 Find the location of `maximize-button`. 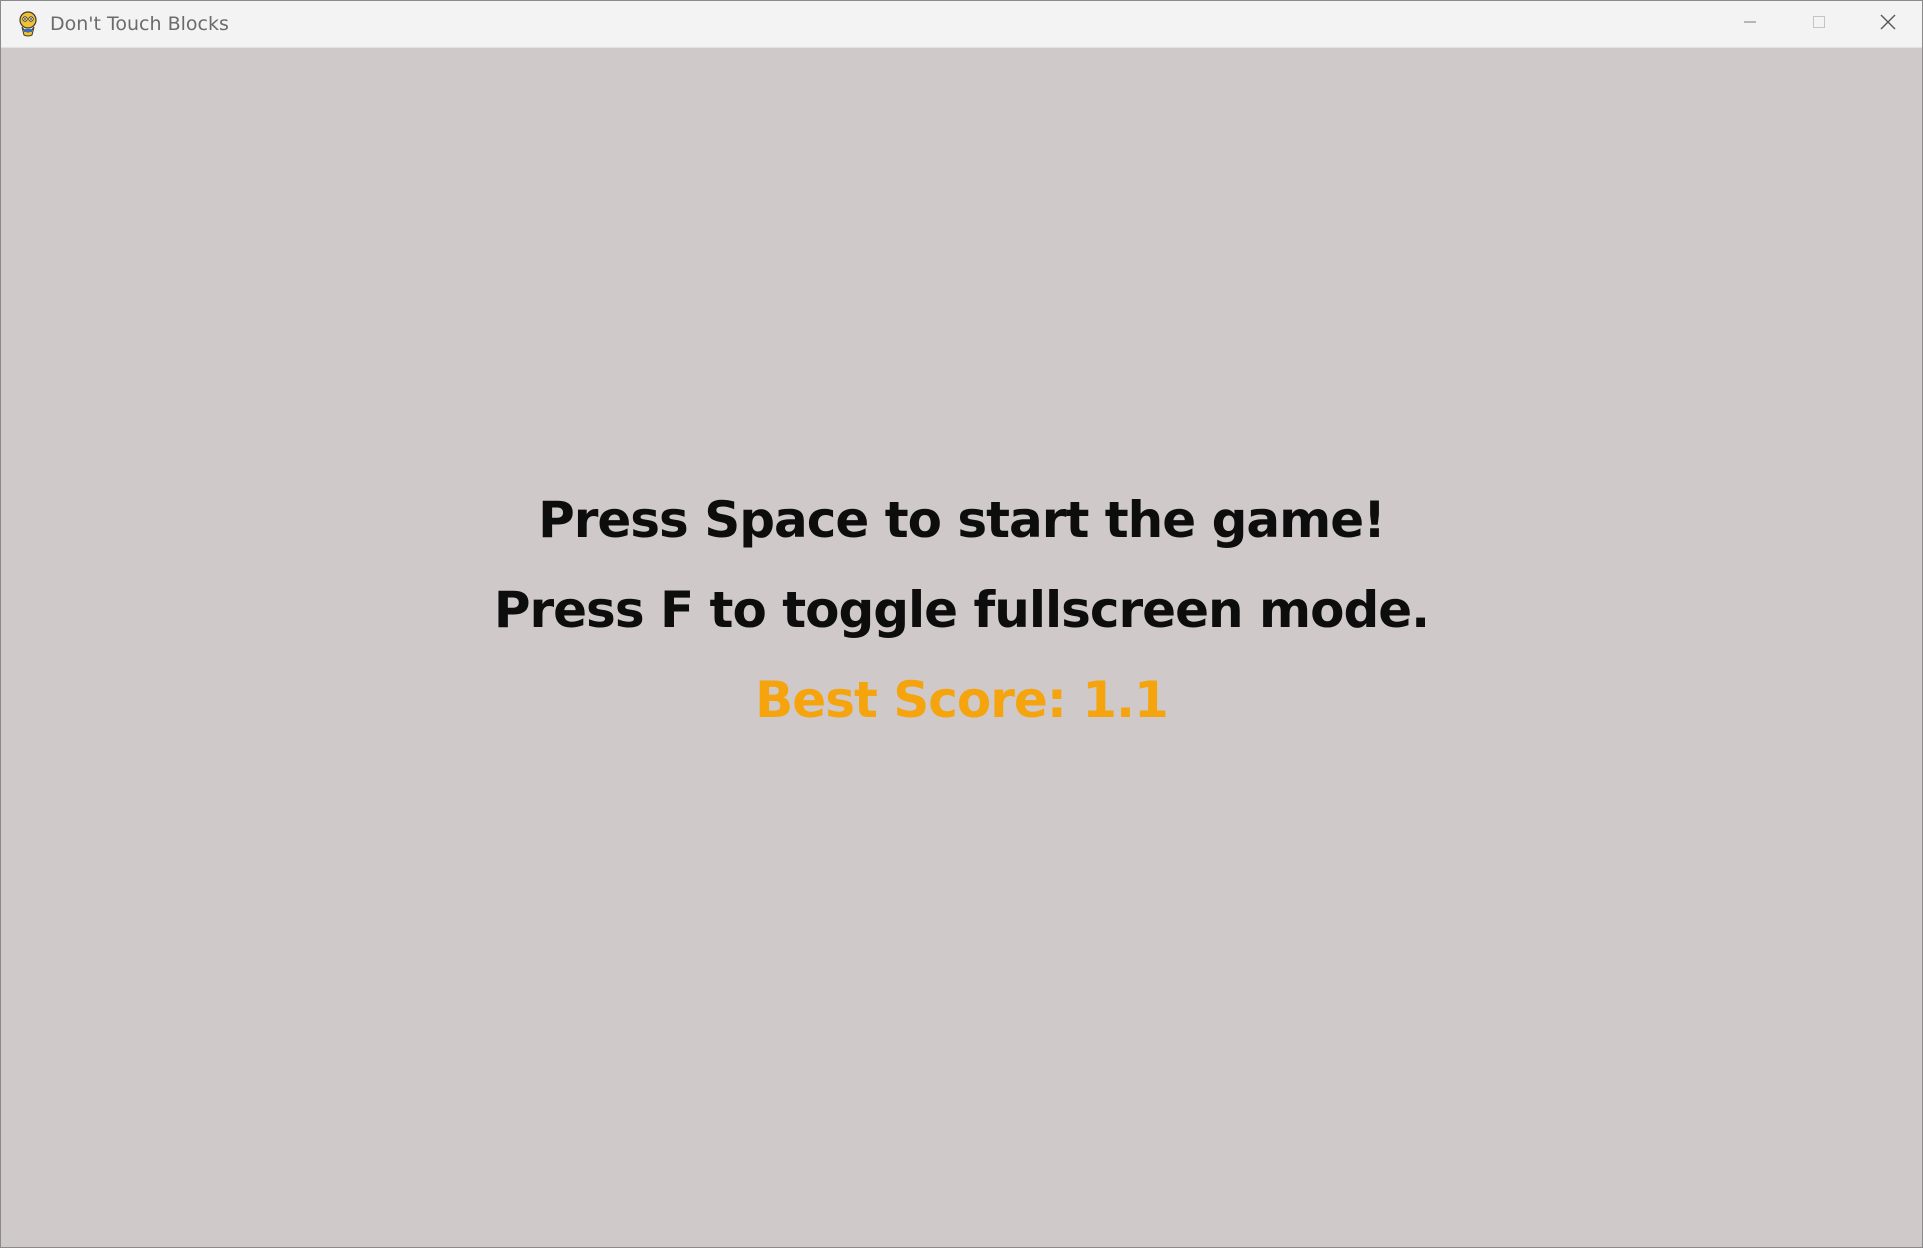

maximize-button is located at coordinates (1818, 24).